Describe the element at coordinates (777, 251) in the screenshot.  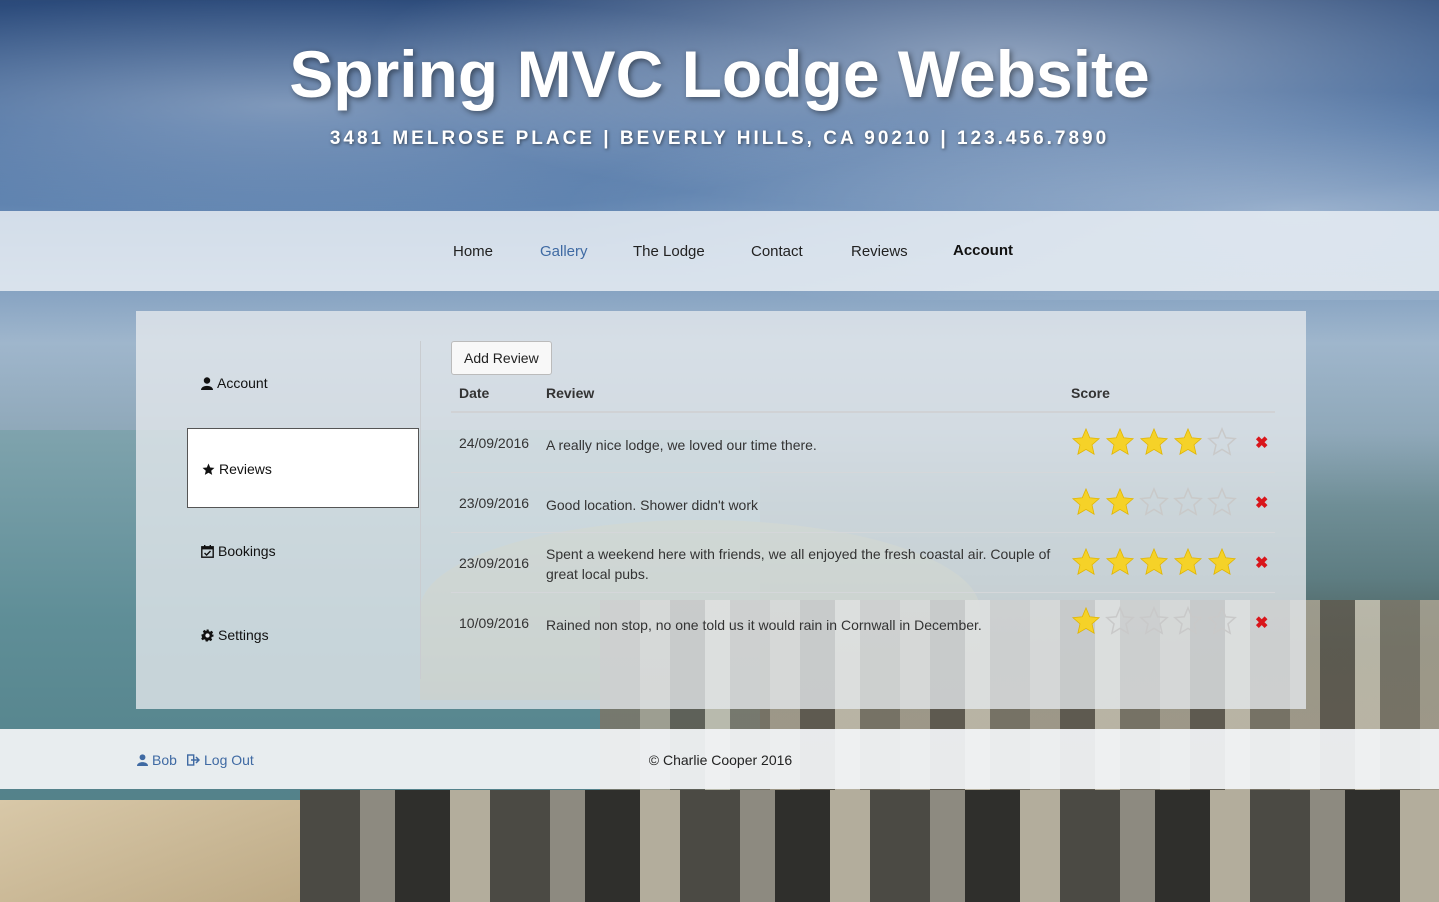
I see `nav-contact: Contact` at that location.